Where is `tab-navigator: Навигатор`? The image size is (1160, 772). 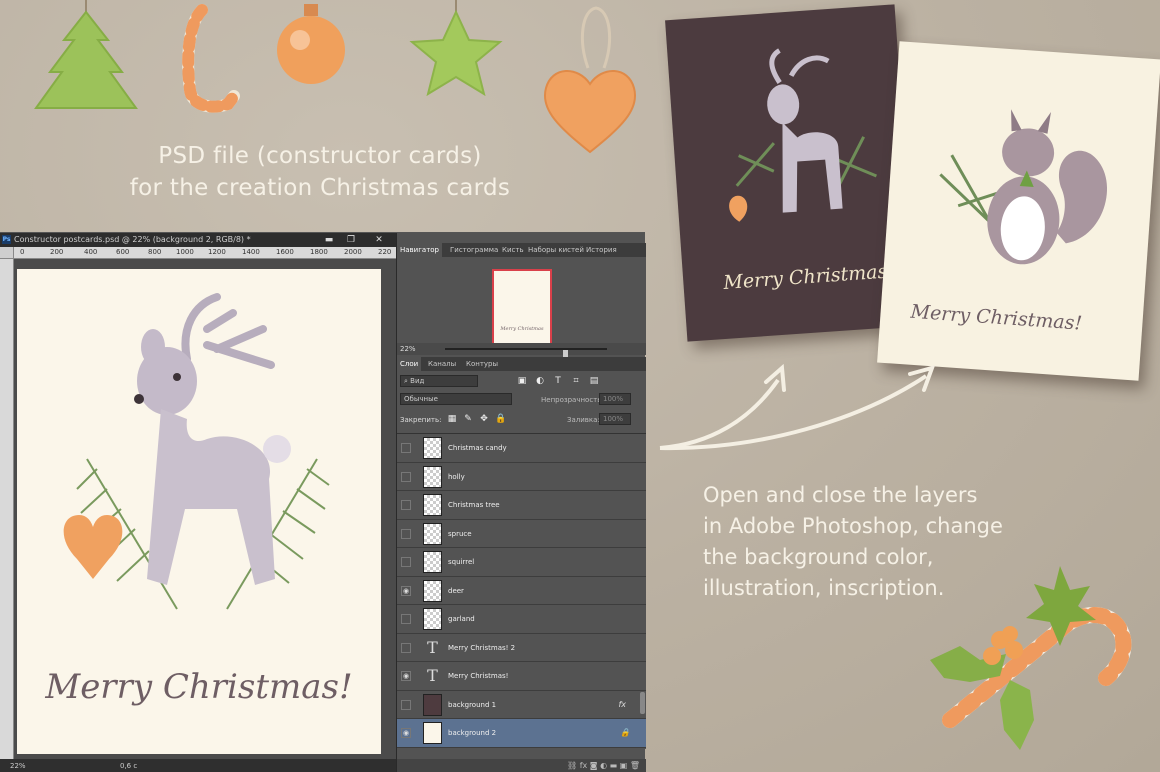
tab-navigator: Навигатор is located at coordinates (419, 250).